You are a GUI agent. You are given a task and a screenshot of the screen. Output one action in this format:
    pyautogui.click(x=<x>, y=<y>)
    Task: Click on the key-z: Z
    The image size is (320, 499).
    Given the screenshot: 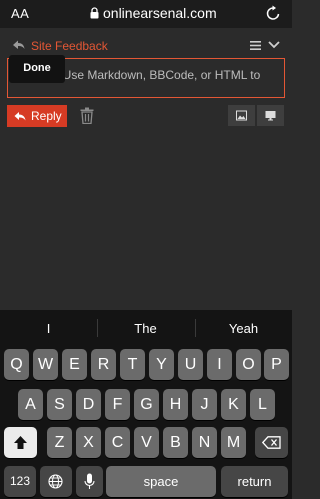 What is the action you would take?
    pyautogui.click(x=59, y=442)
    